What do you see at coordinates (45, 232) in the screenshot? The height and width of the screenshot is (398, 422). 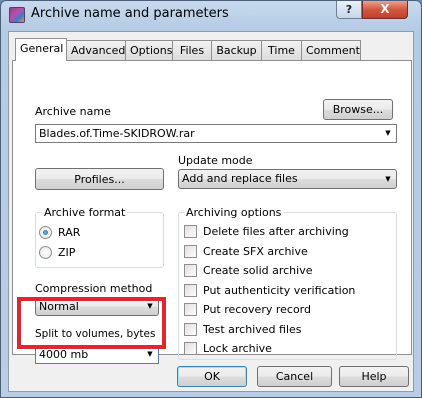 I see `rar-radio` at bounding box center [45, 232].